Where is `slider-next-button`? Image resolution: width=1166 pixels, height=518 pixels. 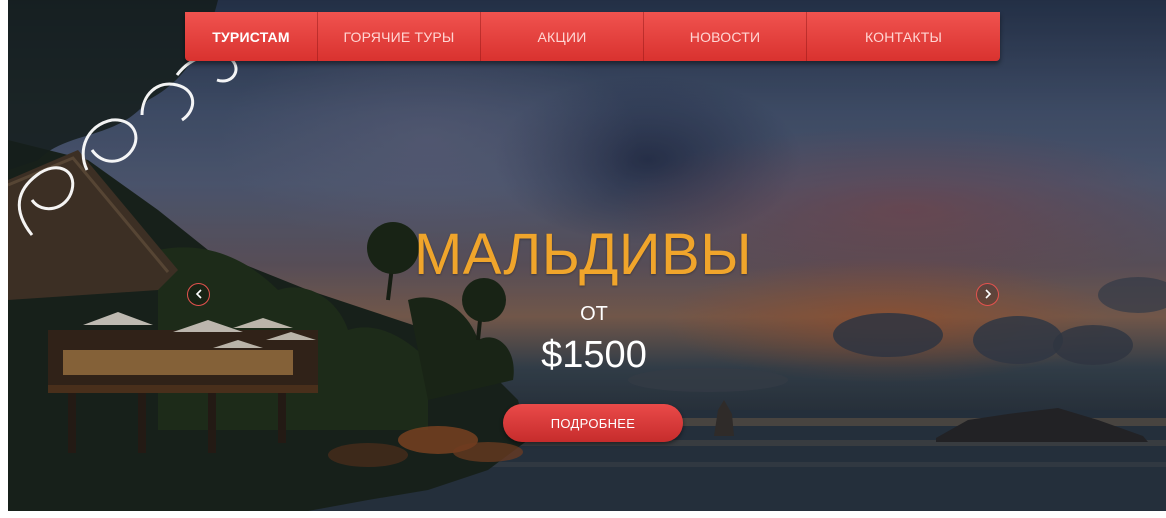 slider-next-button is located at coordinates (987, 294).